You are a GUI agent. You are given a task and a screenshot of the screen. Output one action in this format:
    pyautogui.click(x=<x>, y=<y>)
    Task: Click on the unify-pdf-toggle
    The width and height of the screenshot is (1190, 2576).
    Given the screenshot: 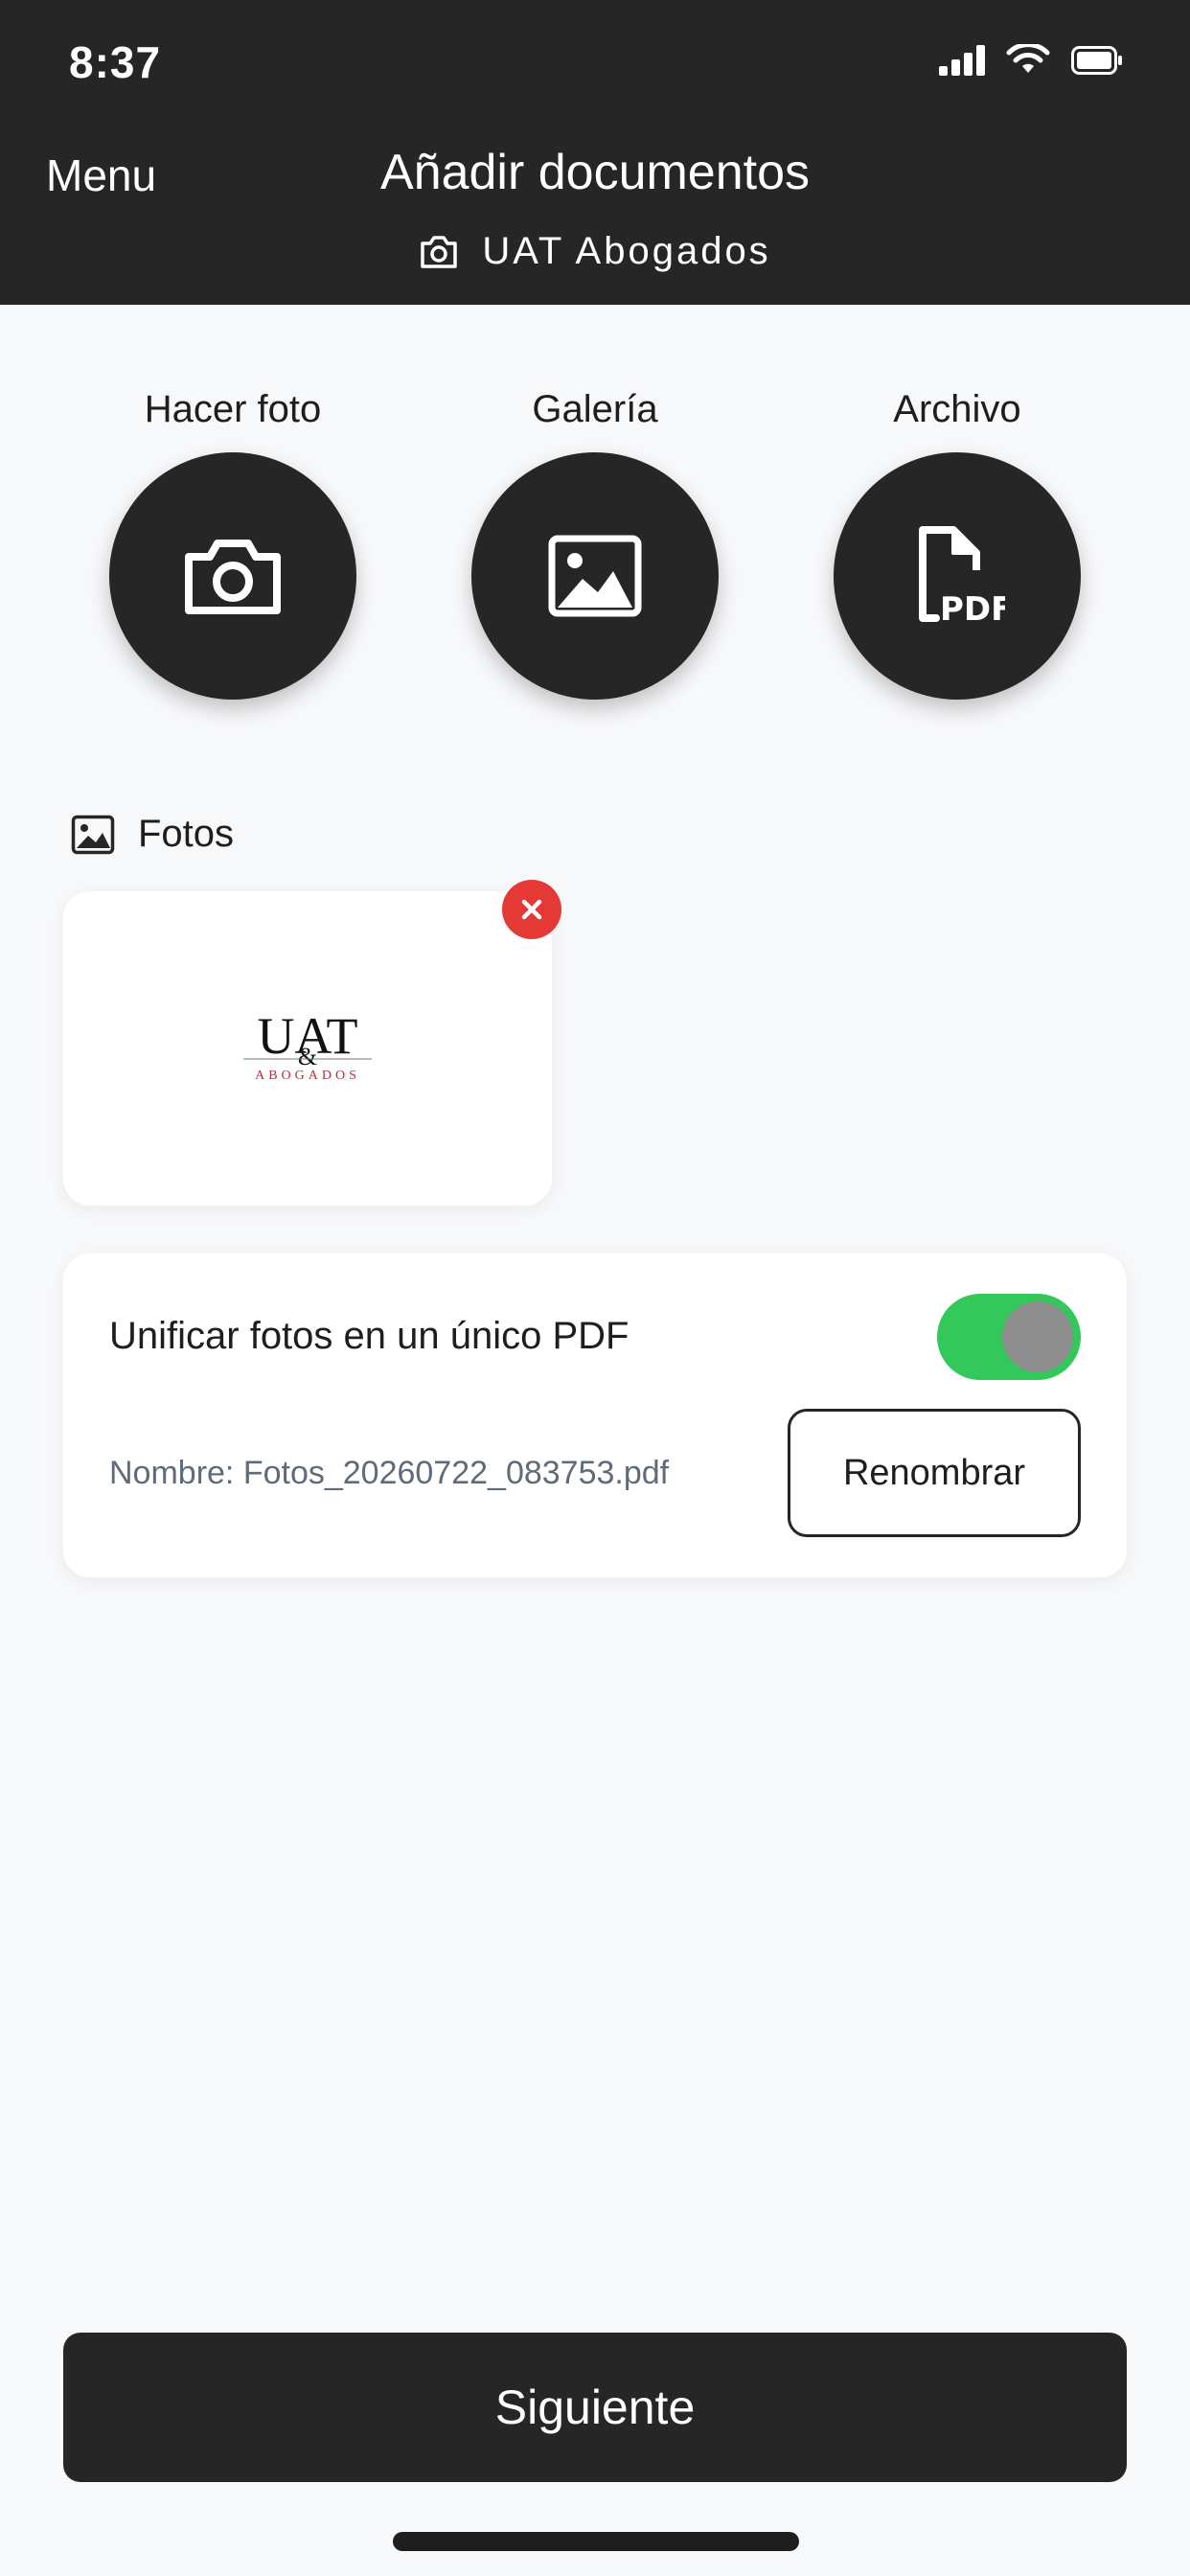 What is the action you would take?
    pyautogui.click(x=1009, y=1337)
    